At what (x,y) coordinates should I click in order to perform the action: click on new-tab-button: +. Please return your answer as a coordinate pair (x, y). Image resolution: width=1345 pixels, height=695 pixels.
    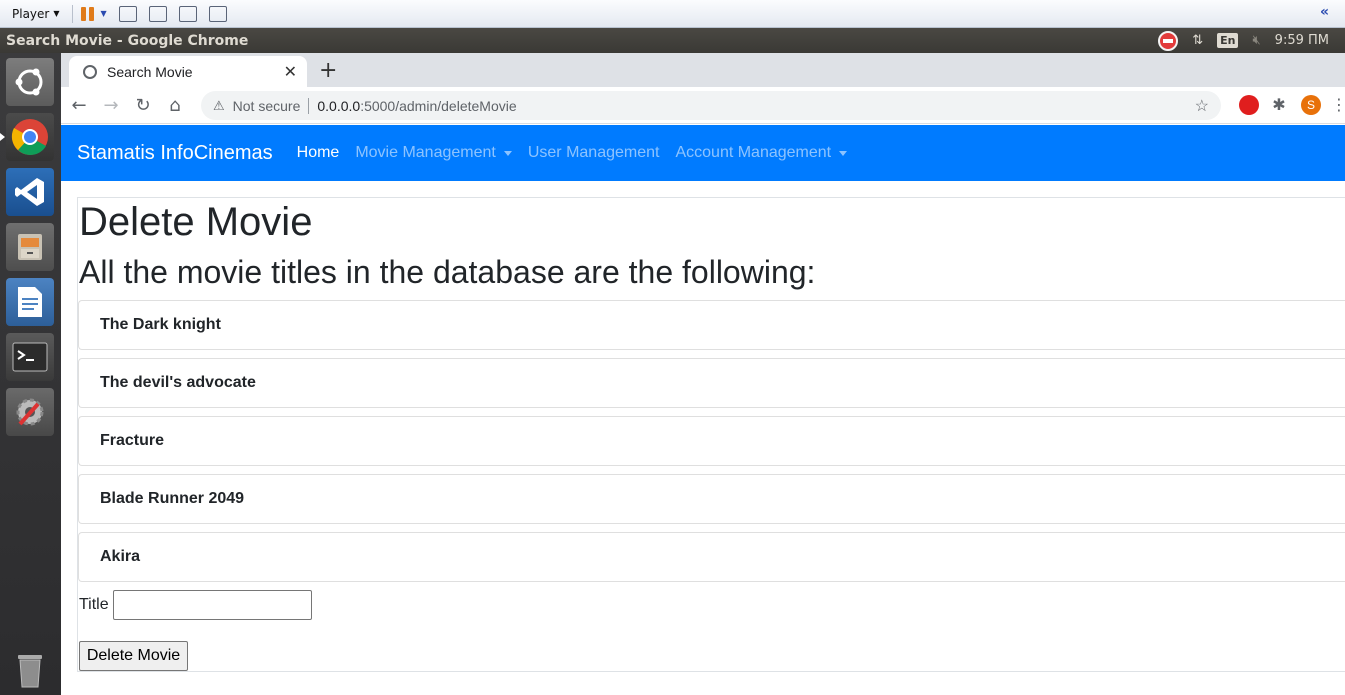
    Looking at the image, I should click on (328, 70).